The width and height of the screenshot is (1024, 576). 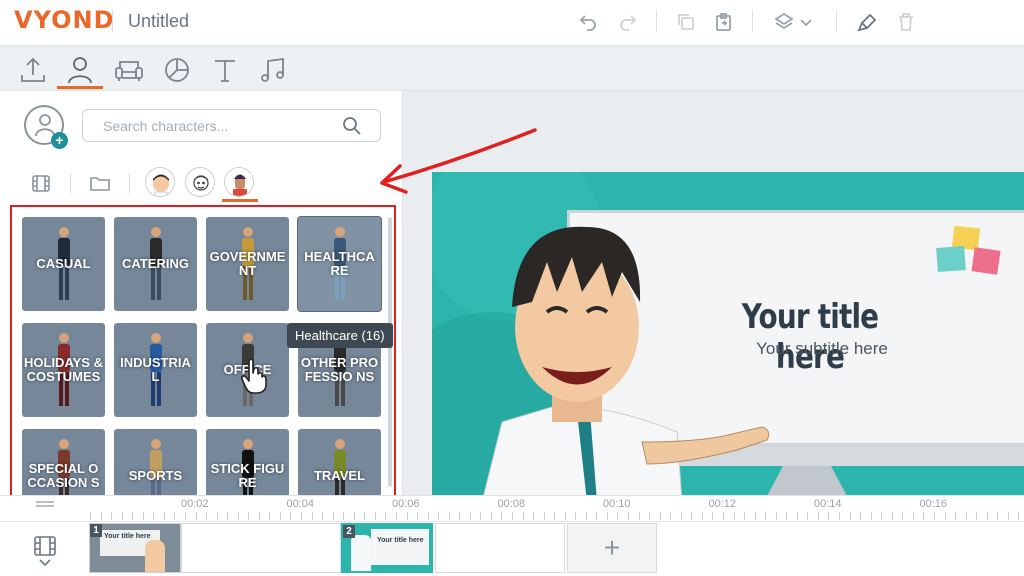 What do you see at coordinates (822, 349) in the screenshot?
I see `slide-subtitle: Your subtitle here` at bounding box center [822, 349].